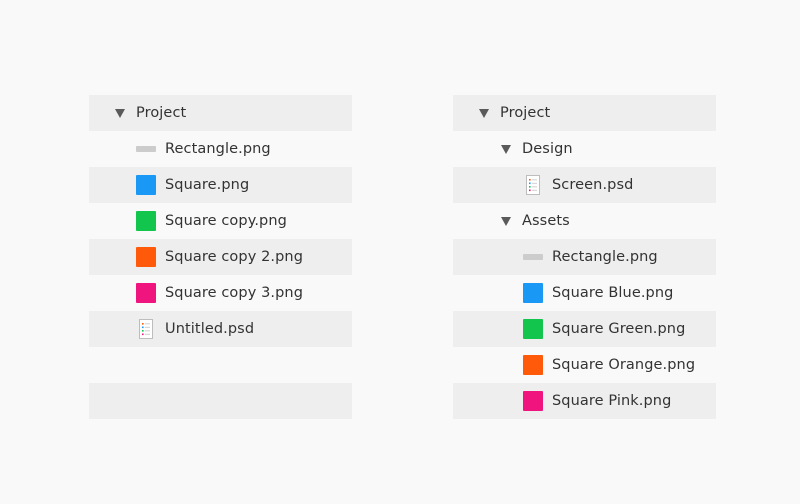 This screenshot has width=800, height=504. Describe the element at coordinates (546, 220) in the screenshot. I see `folder-label: Assets` at that location.